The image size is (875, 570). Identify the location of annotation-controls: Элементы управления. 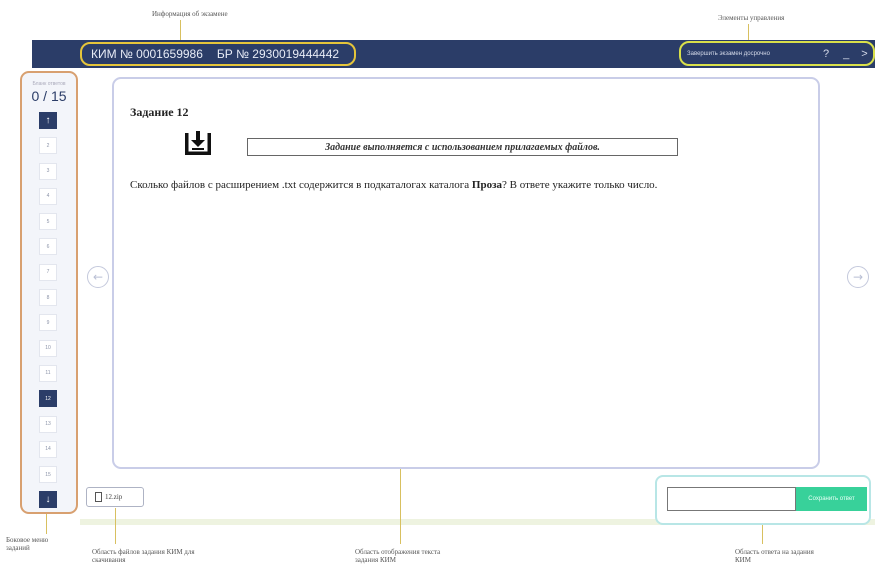
(751, 18).